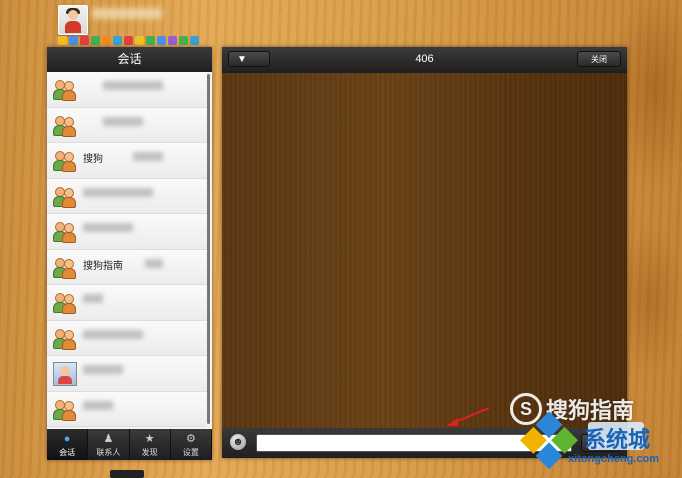 The height and width of the screenshot is (478, 682). I want to click on bottom-badge, so click(127, 474).